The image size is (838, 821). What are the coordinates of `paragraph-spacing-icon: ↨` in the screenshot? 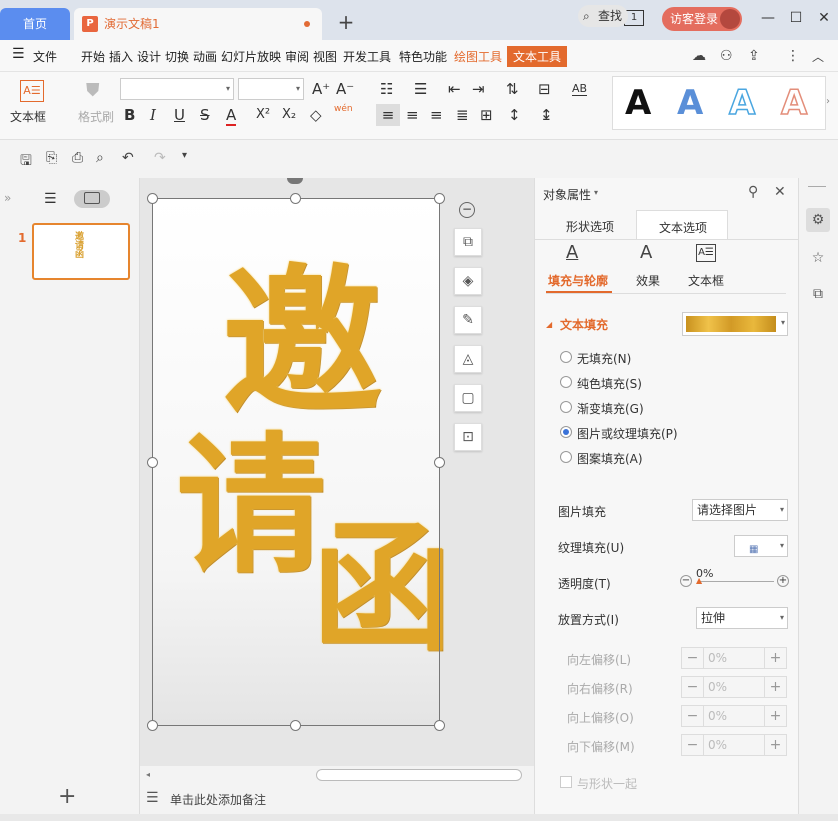 It's located at (546, 115).